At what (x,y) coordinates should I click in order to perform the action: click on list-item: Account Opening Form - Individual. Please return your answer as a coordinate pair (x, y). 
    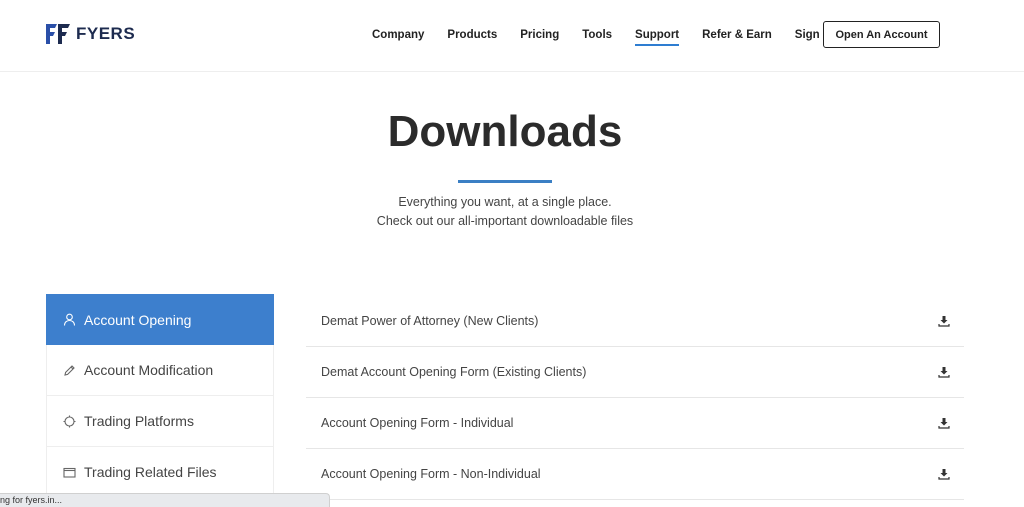
    Looking at the image, I should click on (635, 423).